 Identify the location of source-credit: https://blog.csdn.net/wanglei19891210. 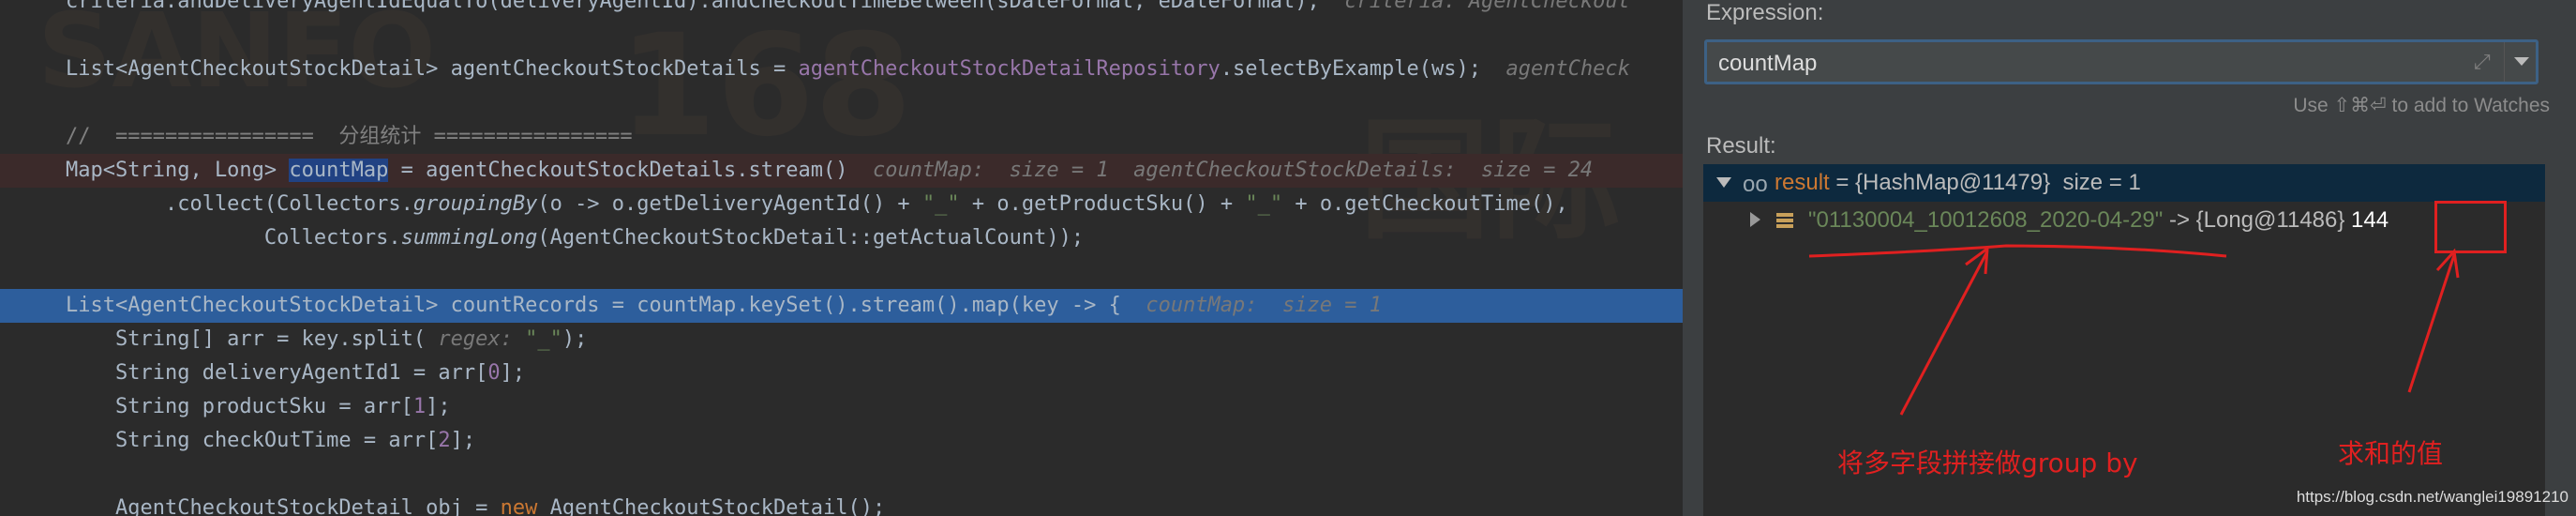
(2432, 497).